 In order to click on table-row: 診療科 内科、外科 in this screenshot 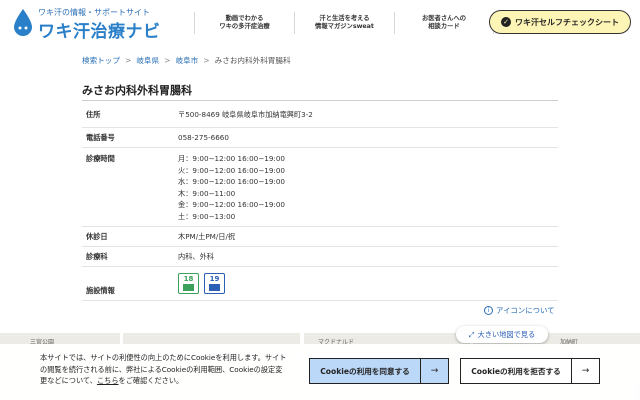, I will do `click(320, 257)`.